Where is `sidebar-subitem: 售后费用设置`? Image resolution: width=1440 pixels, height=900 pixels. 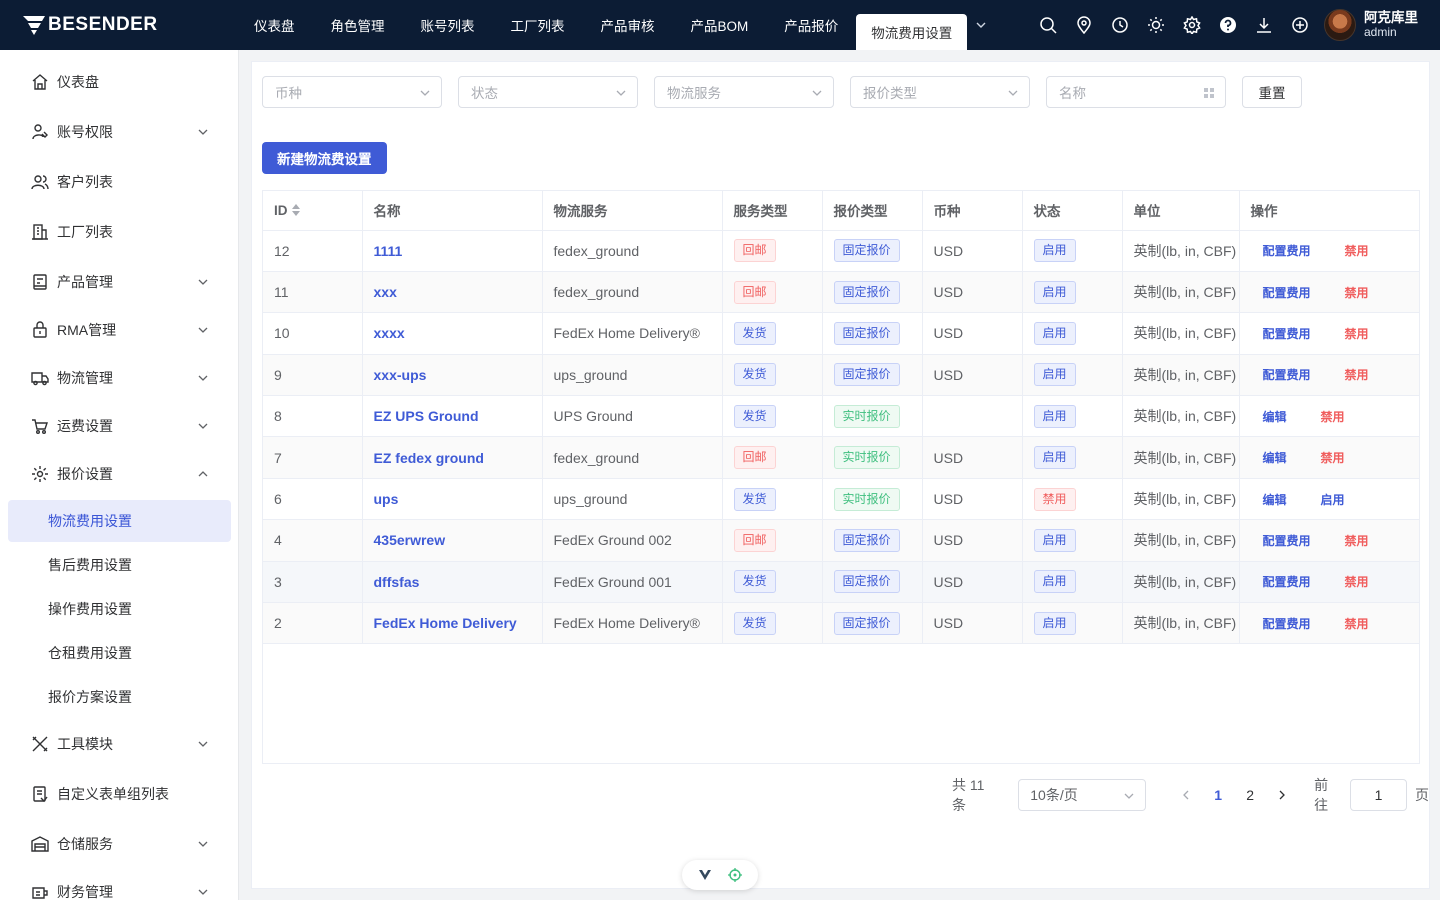
sidebar-subitem: 售后费用设置 is located at coordinates (119, 565).